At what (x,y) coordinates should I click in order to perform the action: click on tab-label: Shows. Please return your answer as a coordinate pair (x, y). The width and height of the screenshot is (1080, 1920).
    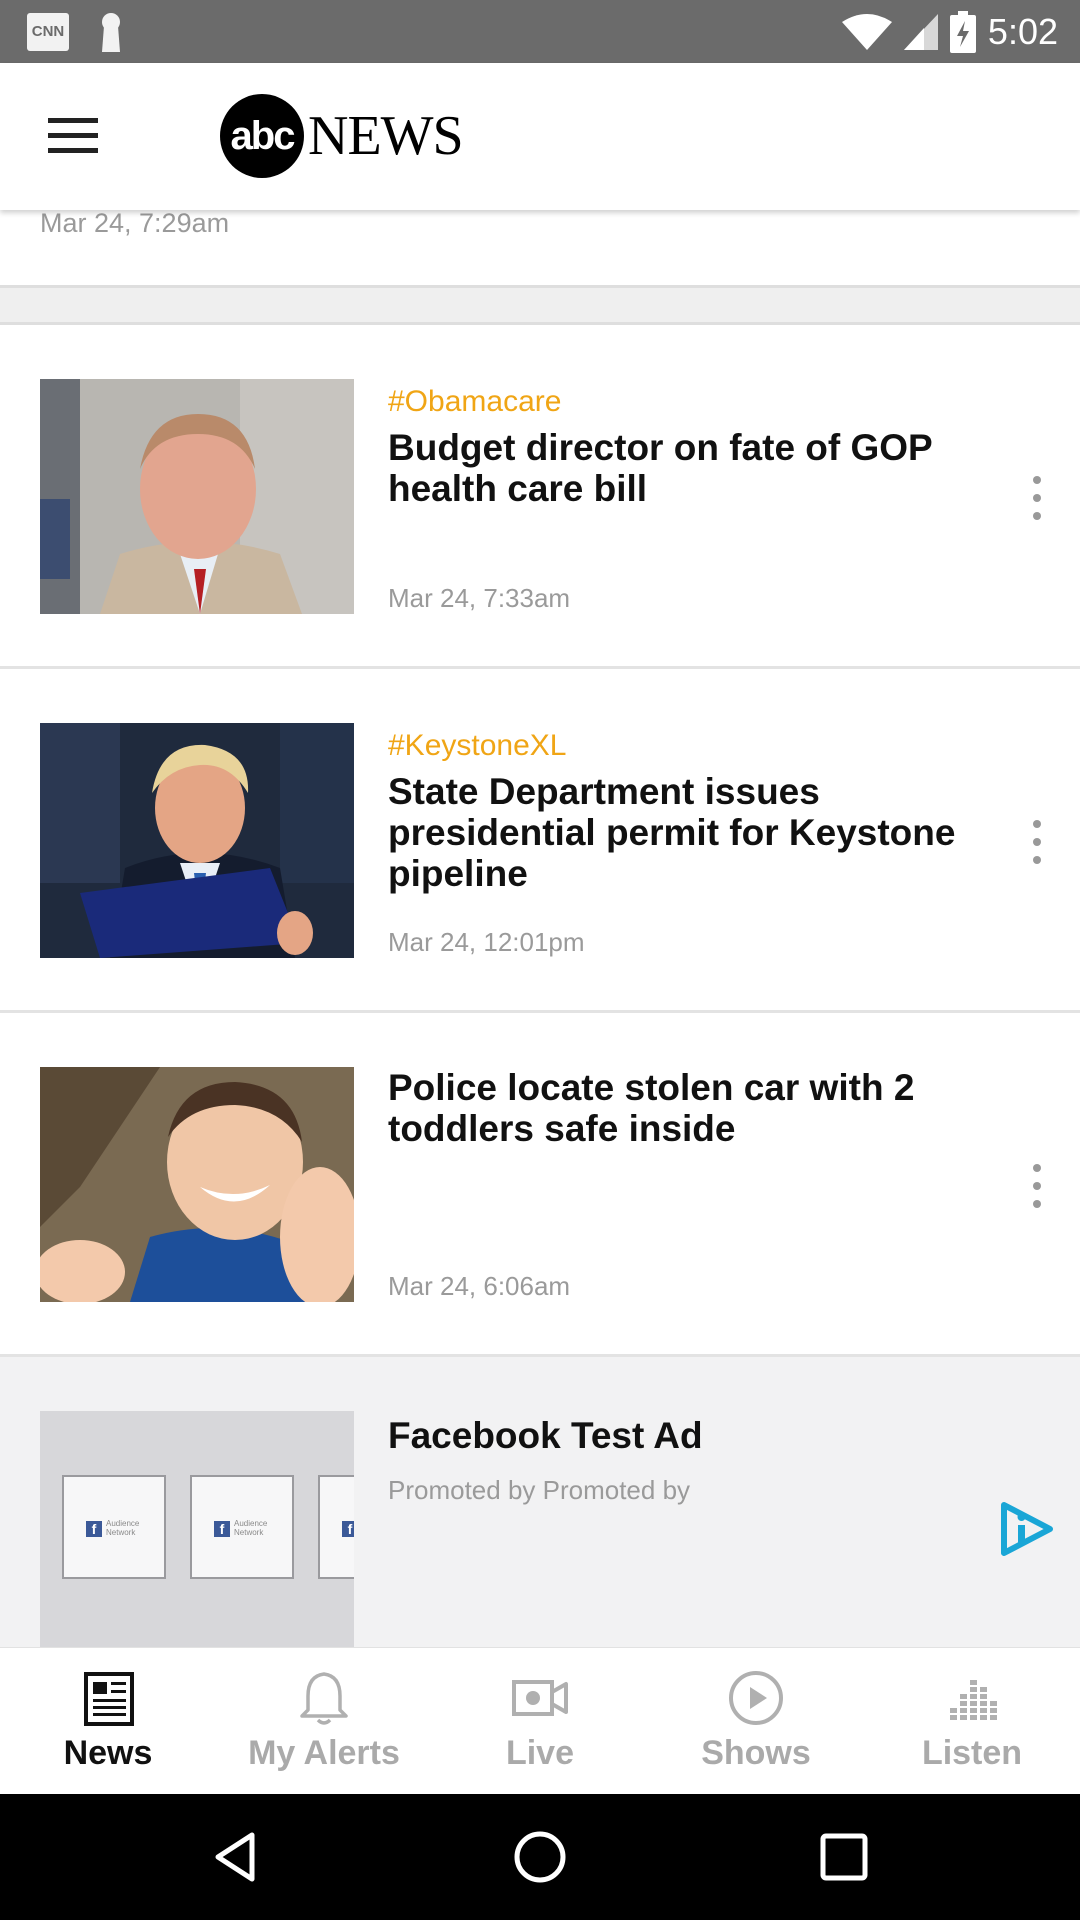
    Looking at the image, I should click on (756, 1753).